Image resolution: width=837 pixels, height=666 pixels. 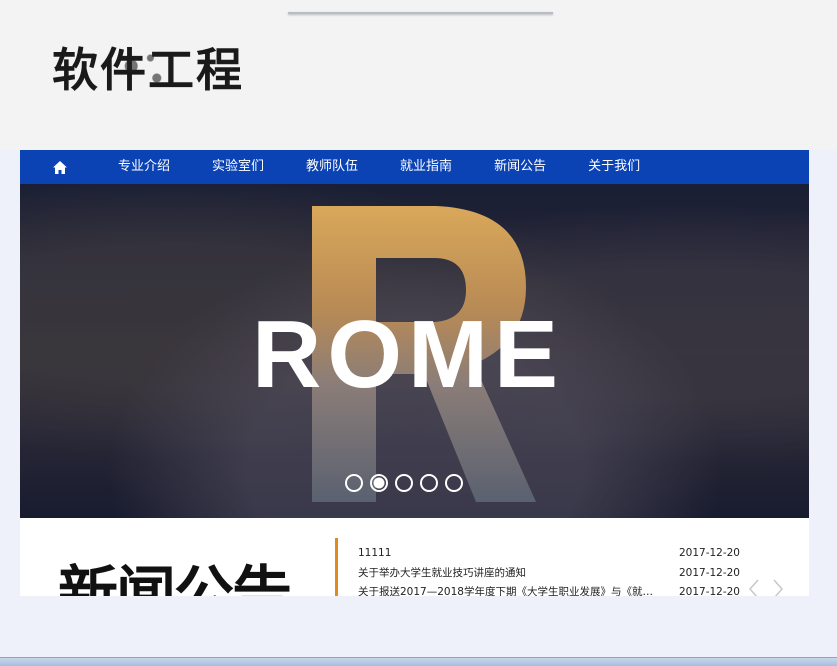 What do you see at coordinates (778, 587) in the screenshot?
I see `chevron-right-icon` at bounding box center [778, 587].